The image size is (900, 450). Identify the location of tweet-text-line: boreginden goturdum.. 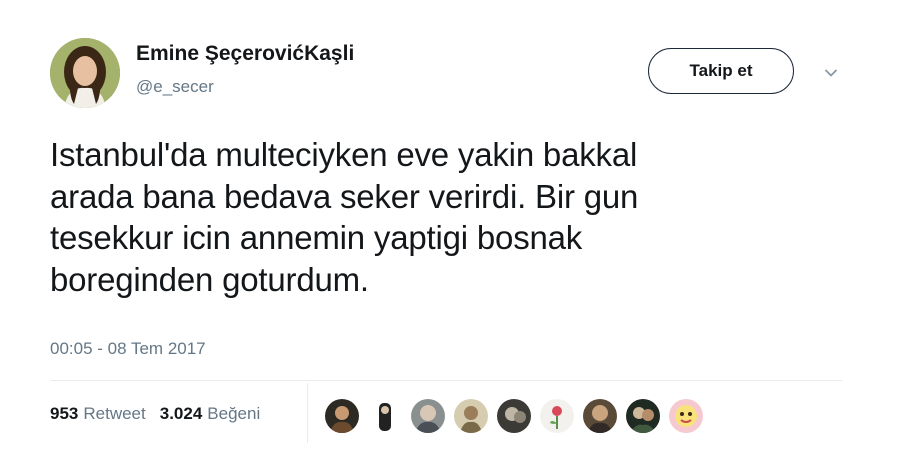
(209, 279).